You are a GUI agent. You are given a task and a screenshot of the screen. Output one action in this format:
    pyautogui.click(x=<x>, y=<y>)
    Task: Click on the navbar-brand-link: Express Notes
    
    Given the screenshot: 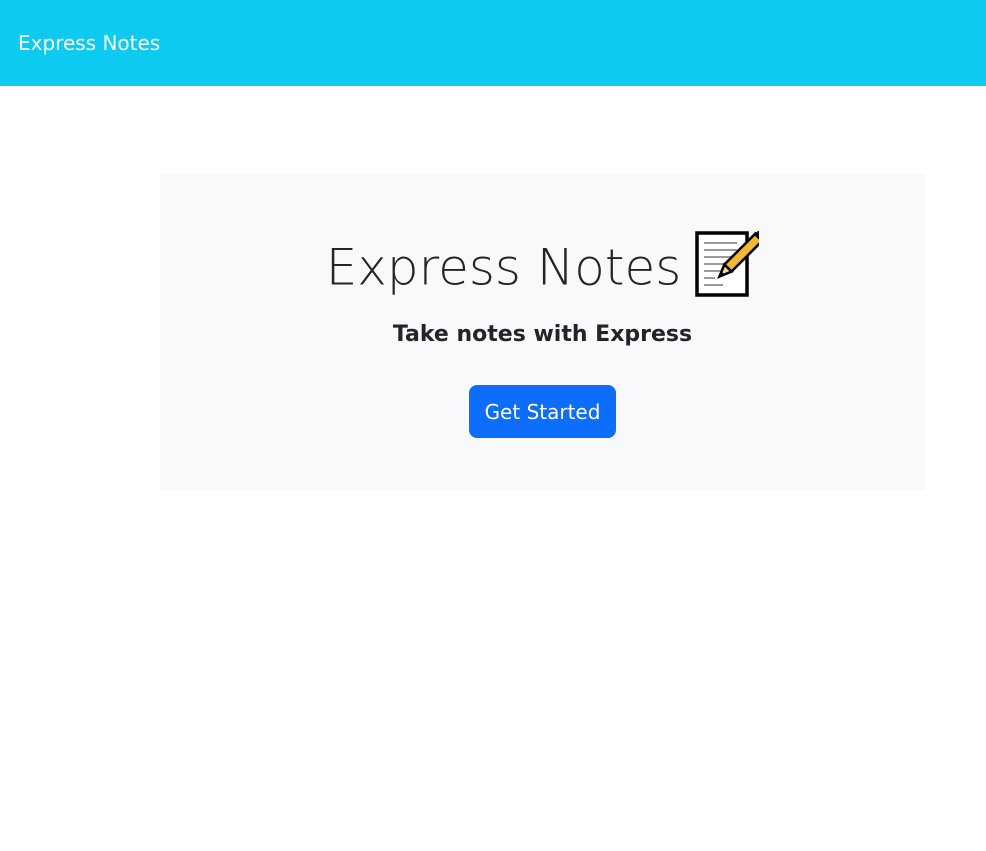 What is the action you would take?
    pyautogui.click(x=89, y=43)
    